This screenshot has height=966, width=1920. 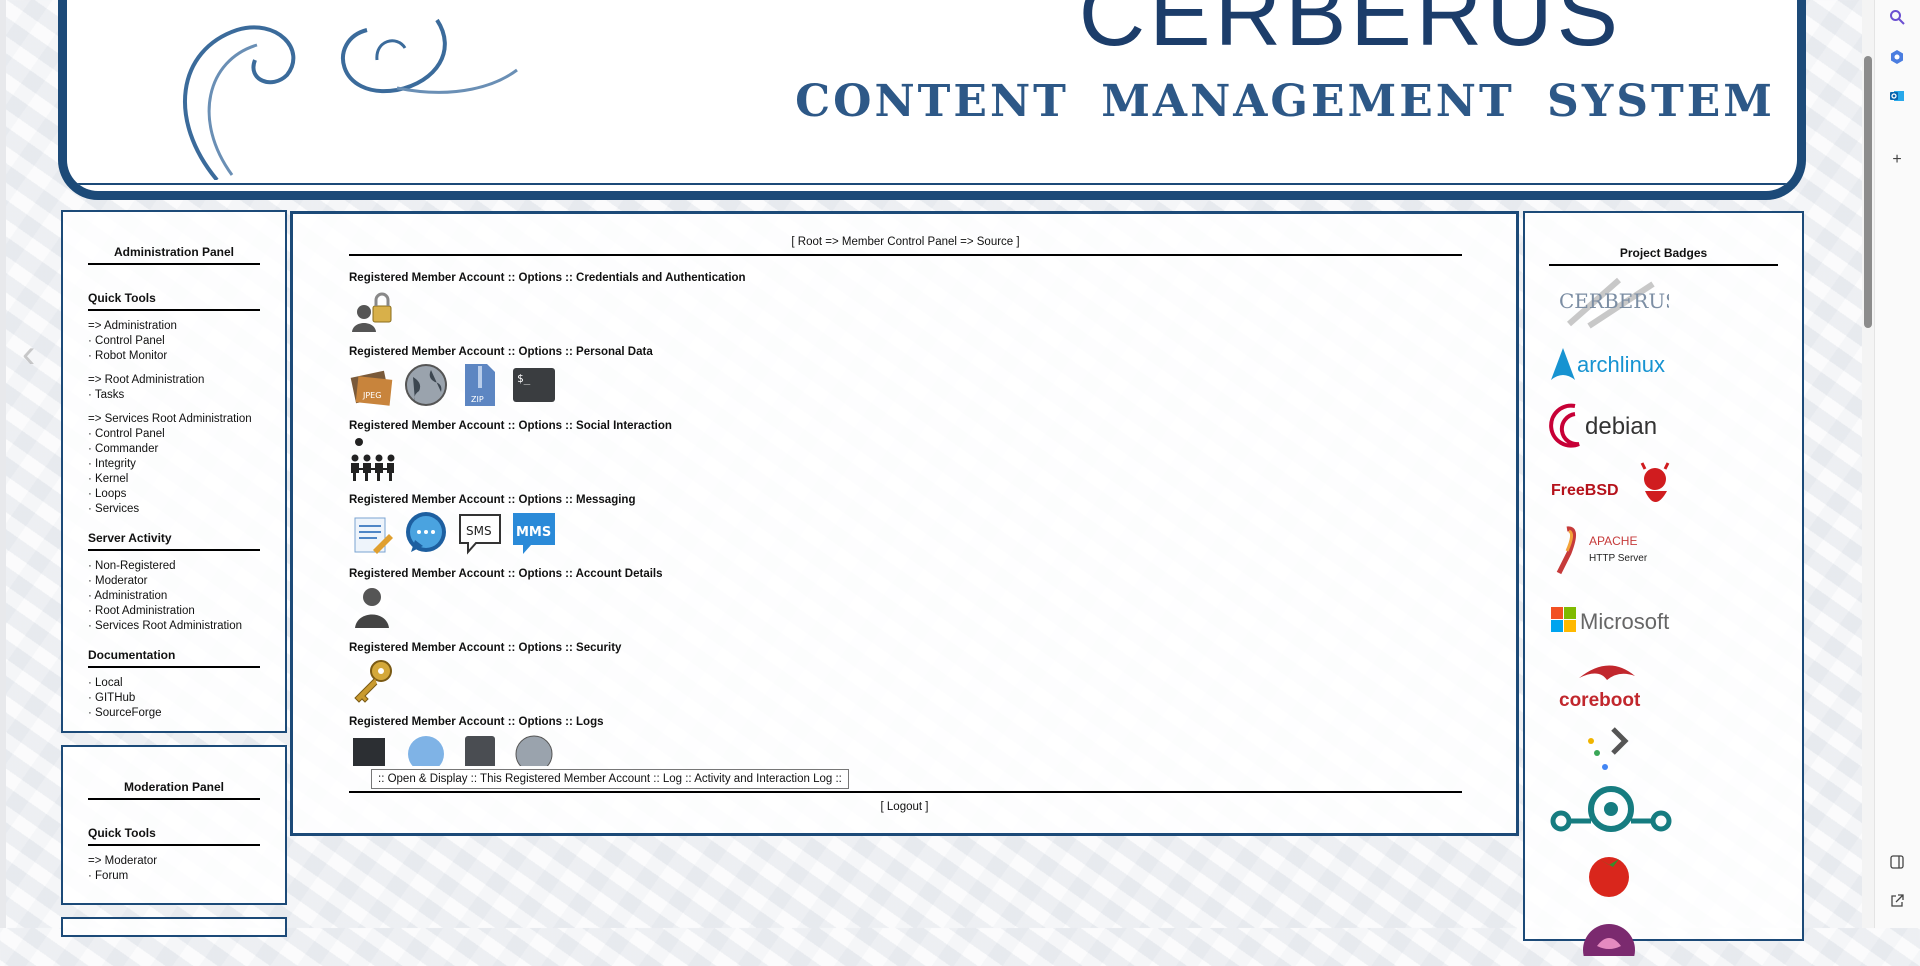 I want to click on svg-text: ZIP, so click(x=477, y=399).